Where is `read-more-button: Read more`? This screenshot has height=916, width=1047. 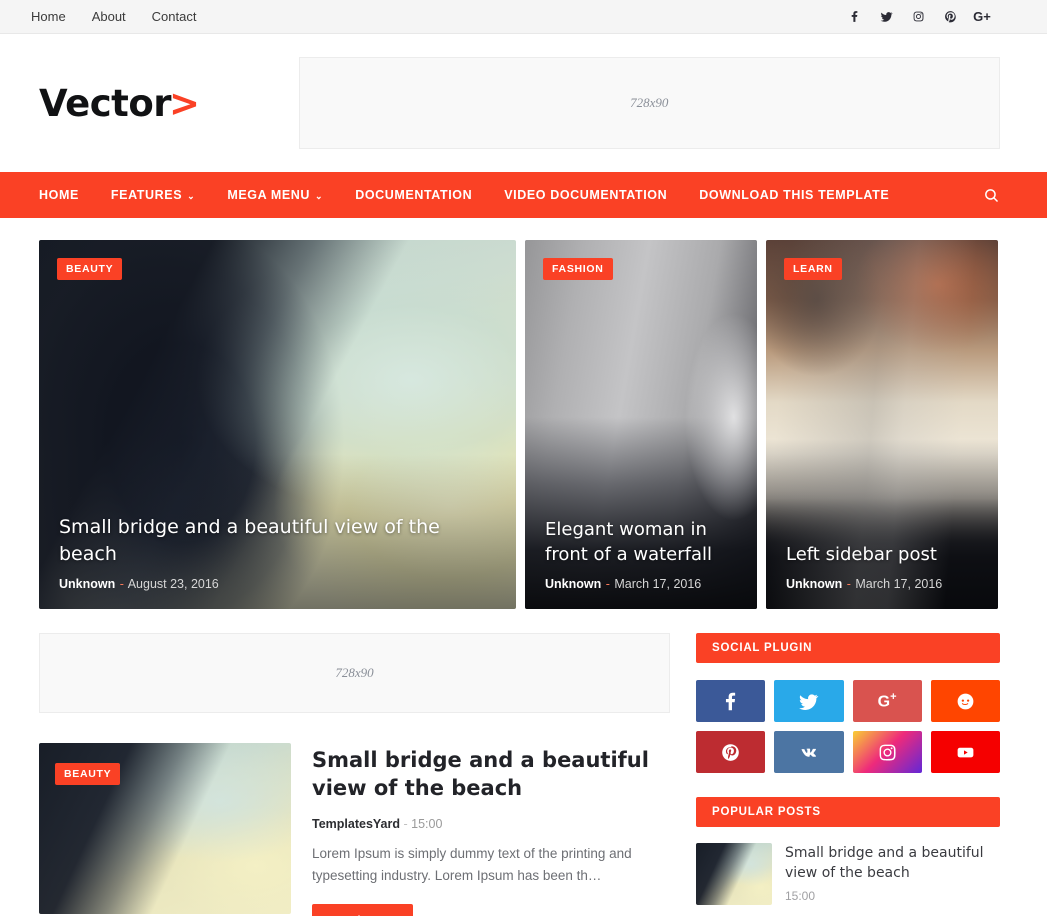
read-more-button: Read more is located at coordinates (363, 909).